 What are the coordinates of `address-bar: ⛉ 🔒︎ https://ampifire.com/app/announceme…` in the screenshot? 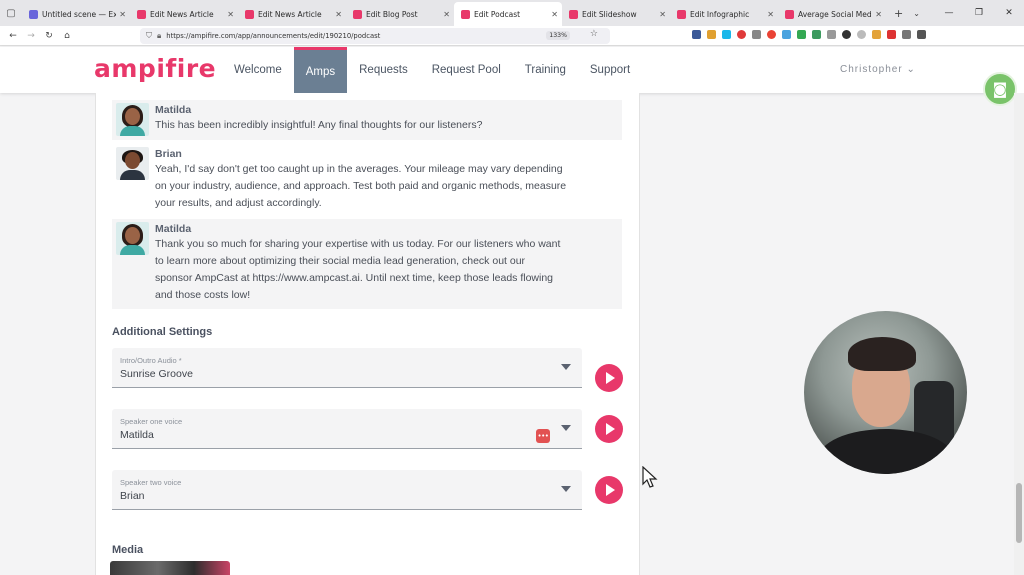 It's located at (375, 36).